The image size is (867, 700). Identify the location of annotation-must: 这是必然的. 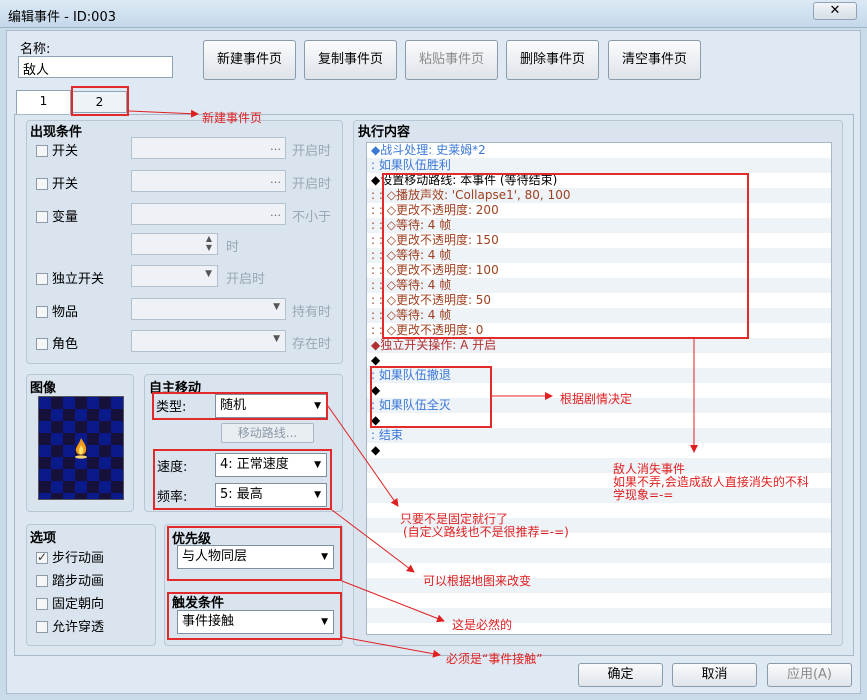
(482, 625).